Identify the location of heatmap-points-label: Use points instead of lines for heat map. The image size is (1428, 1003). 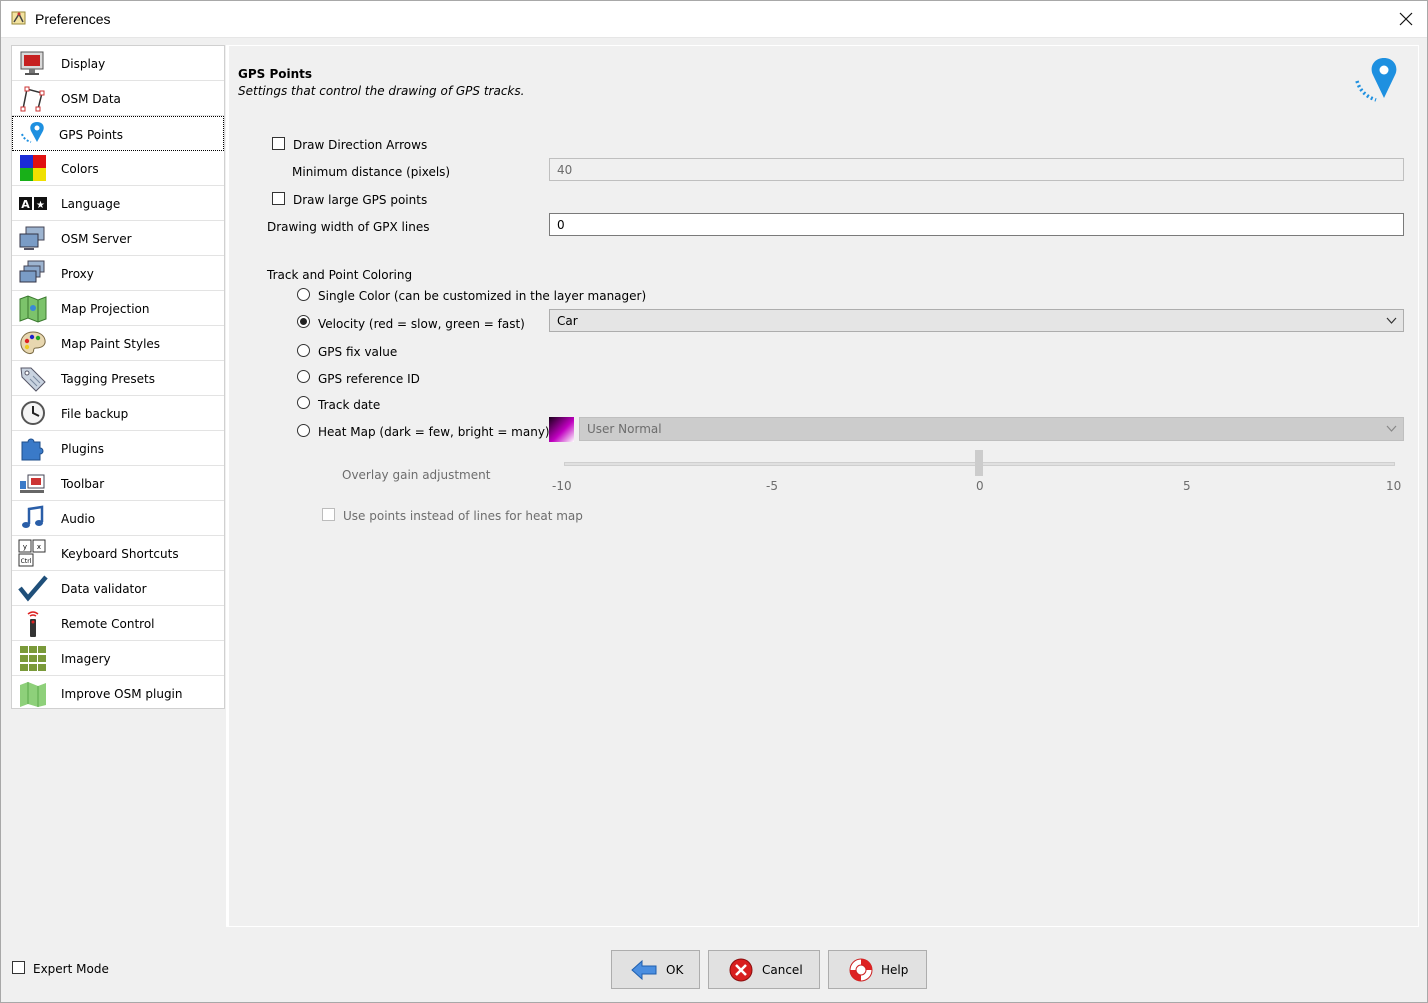
(463, 516).